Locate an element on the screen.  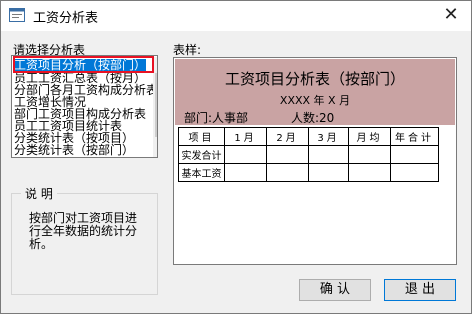
preview-title: 工资项目分析表（按部门） is located at coordinates (314, 79).